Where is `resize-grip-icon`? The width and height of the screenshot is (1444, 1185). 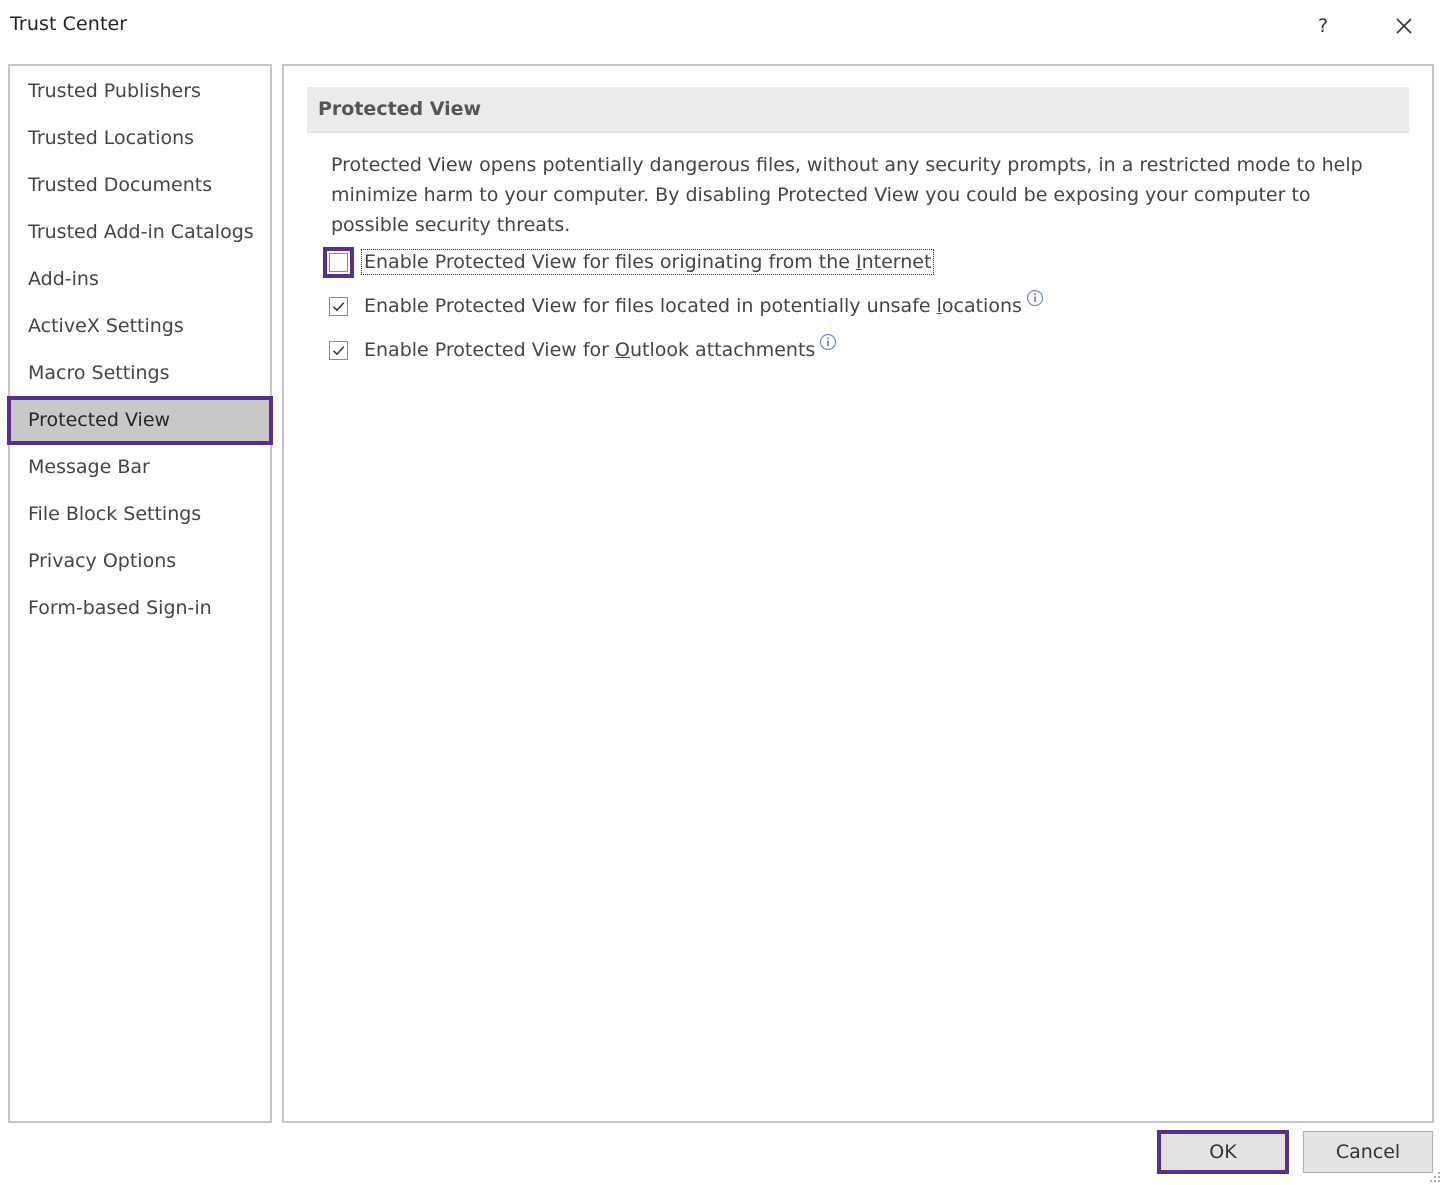
resize-grip-icon is located at coordinates (1435, 1177).